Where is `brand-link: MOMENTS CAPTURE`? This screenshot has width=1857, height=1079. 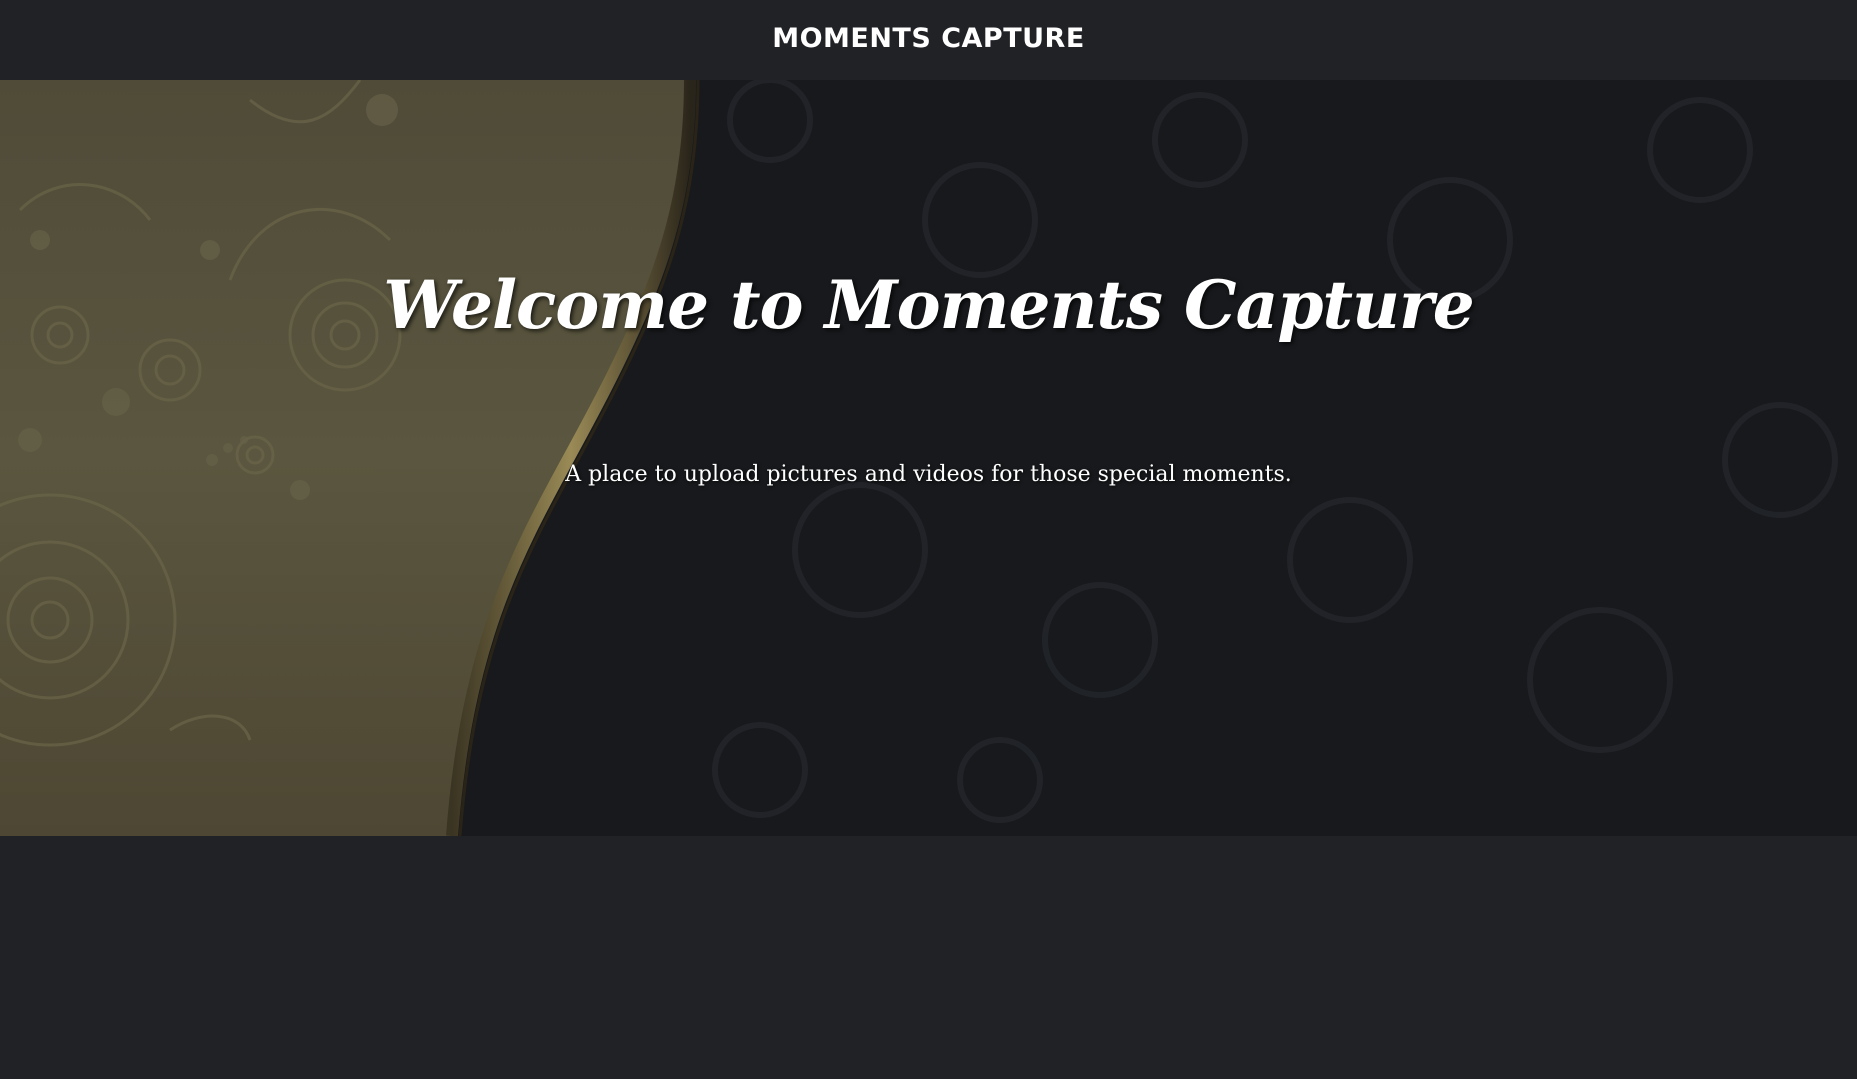
brand-link: MOMENTS CAPTURE is located at coordinates (928, 38).